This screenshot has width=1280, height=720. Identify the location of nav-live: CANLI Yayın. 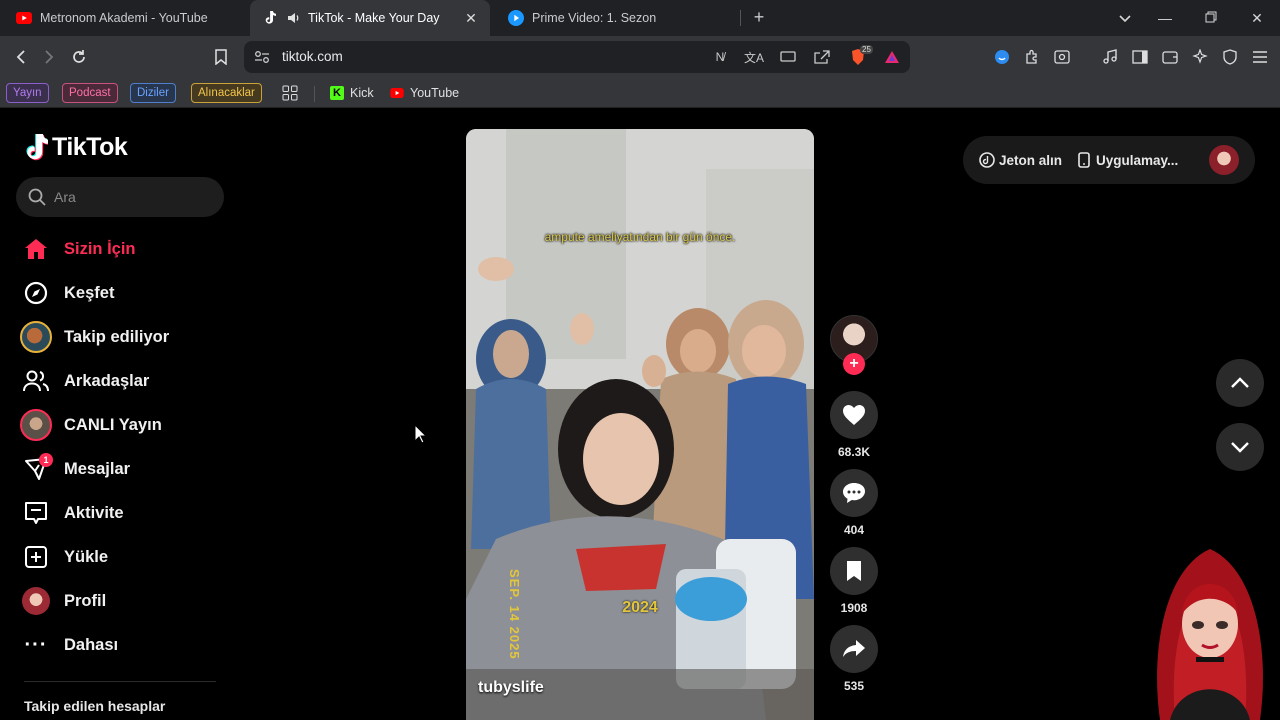
(123, 425).